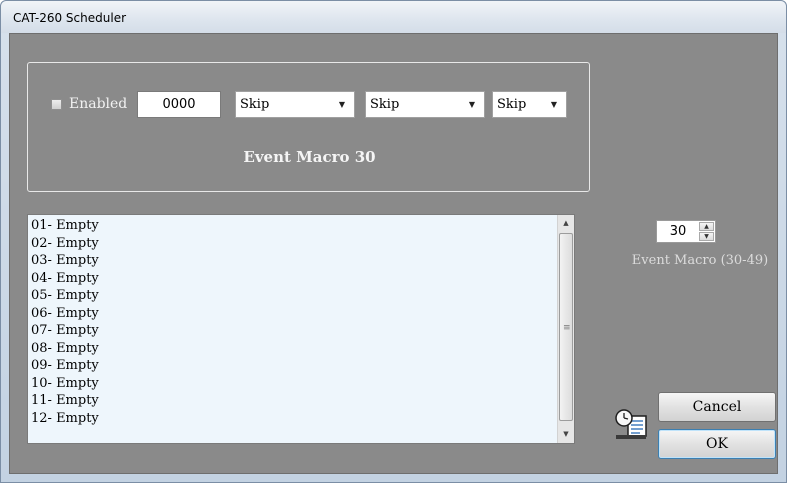 The image size is (787, 483). I want to click on grip-icon: ≡, so click(567, 328).